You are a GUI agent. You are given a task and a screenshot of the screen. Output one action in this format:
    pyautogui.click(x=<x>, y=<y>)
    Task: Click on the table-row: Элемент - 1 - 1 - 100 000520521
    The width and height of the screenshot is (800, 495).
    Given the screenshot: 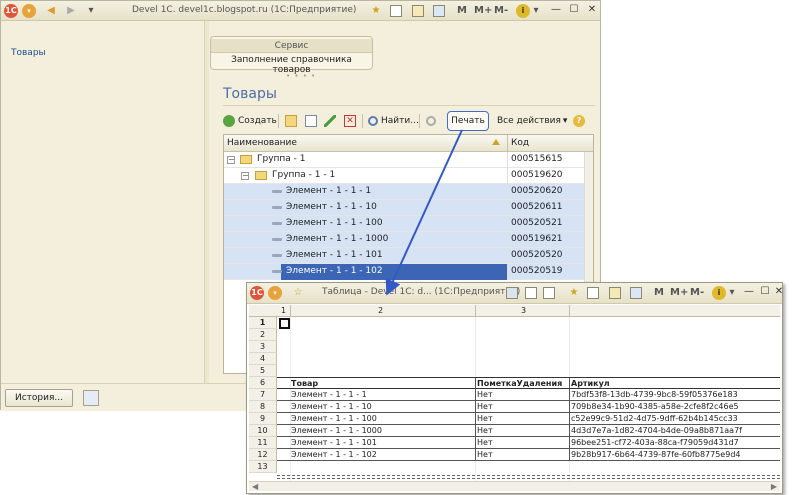 What is the action you would take?
    pyautogui.click(x=404, y=224)
    